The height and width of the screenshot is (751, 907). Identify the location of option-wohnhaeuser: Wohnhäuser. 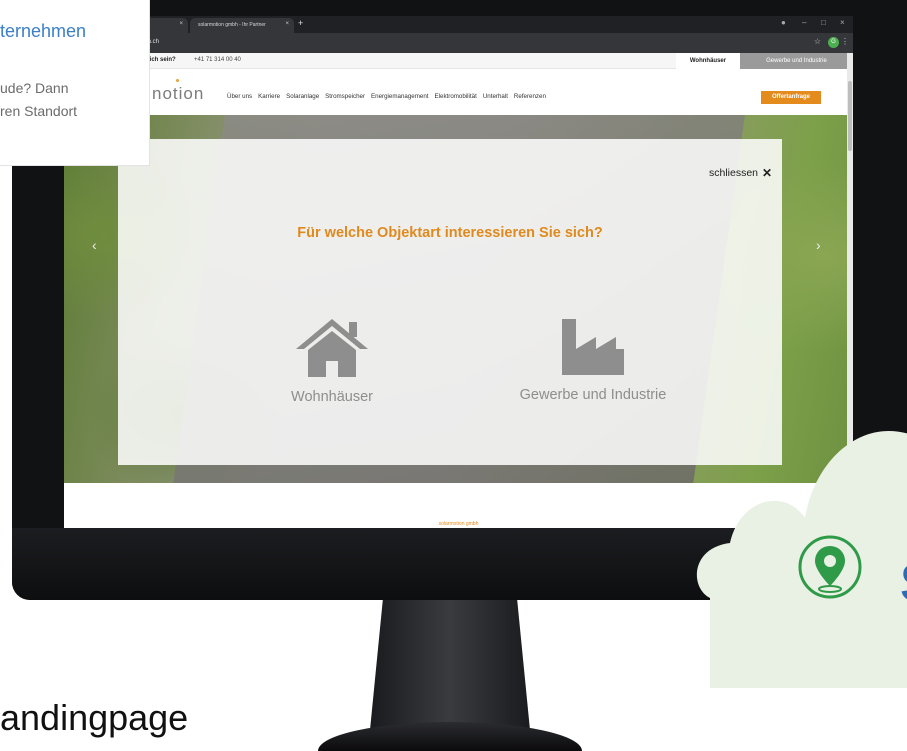
(332, 361).